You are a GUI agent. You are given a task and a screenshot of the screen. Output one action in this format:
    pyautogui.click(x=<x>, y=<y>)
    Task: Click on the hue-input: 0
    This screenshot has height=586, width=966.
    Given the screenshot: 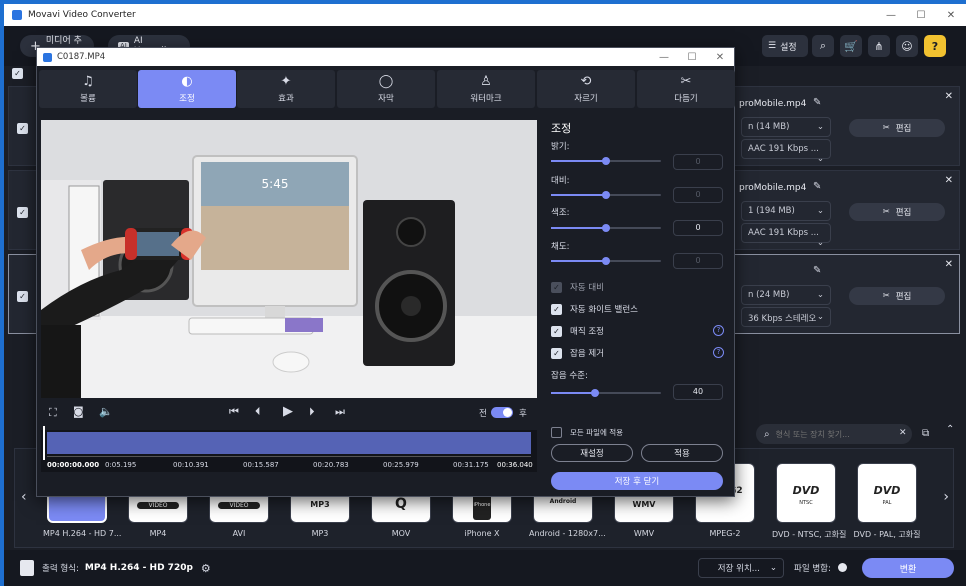 What is the action you would take?
    pyautogui.click(x=698, y=228)
    